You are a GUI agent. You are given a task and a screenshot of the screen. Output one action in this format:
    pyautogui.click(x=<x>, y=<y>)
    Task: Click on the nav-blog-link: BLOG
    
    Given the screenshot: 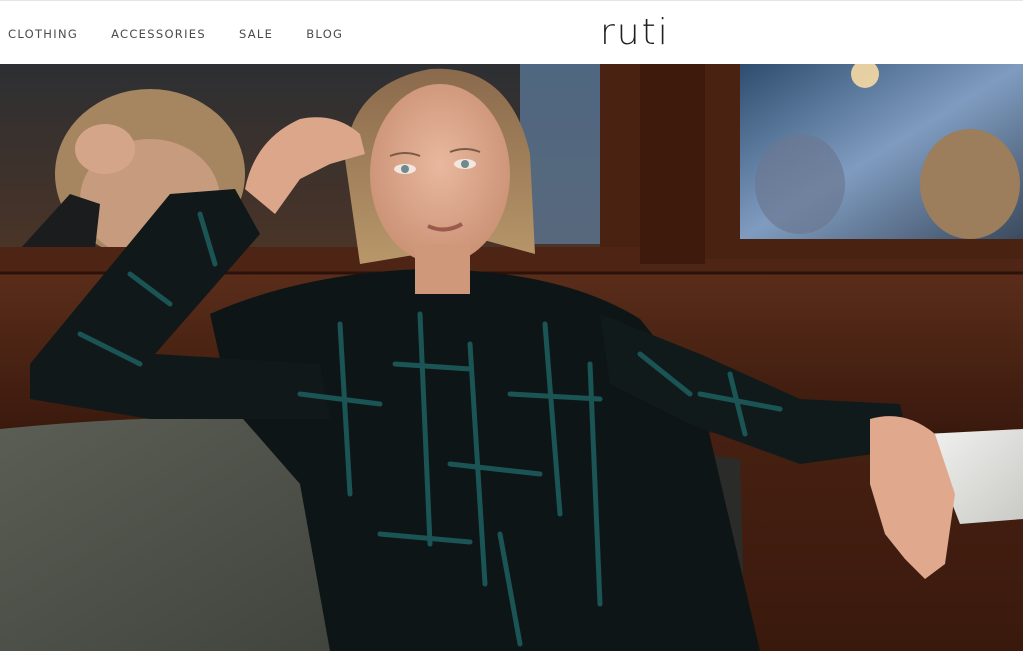 What is the action you would take?
    pyautogui.click(x=324, y=34)
    